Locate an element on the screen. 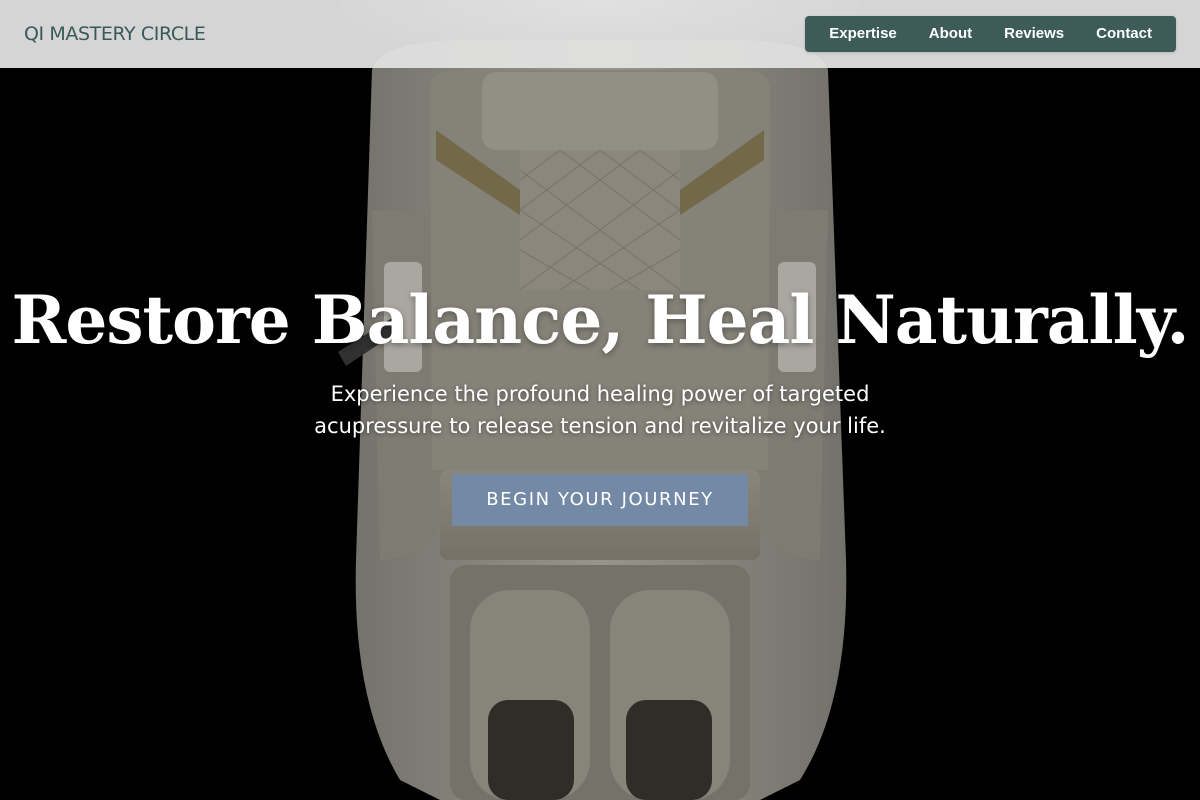 The width and height of the screenshot is (1200, 800). nav-menu: Expertise About Reviews Contact is located at coordinates (990, 34).